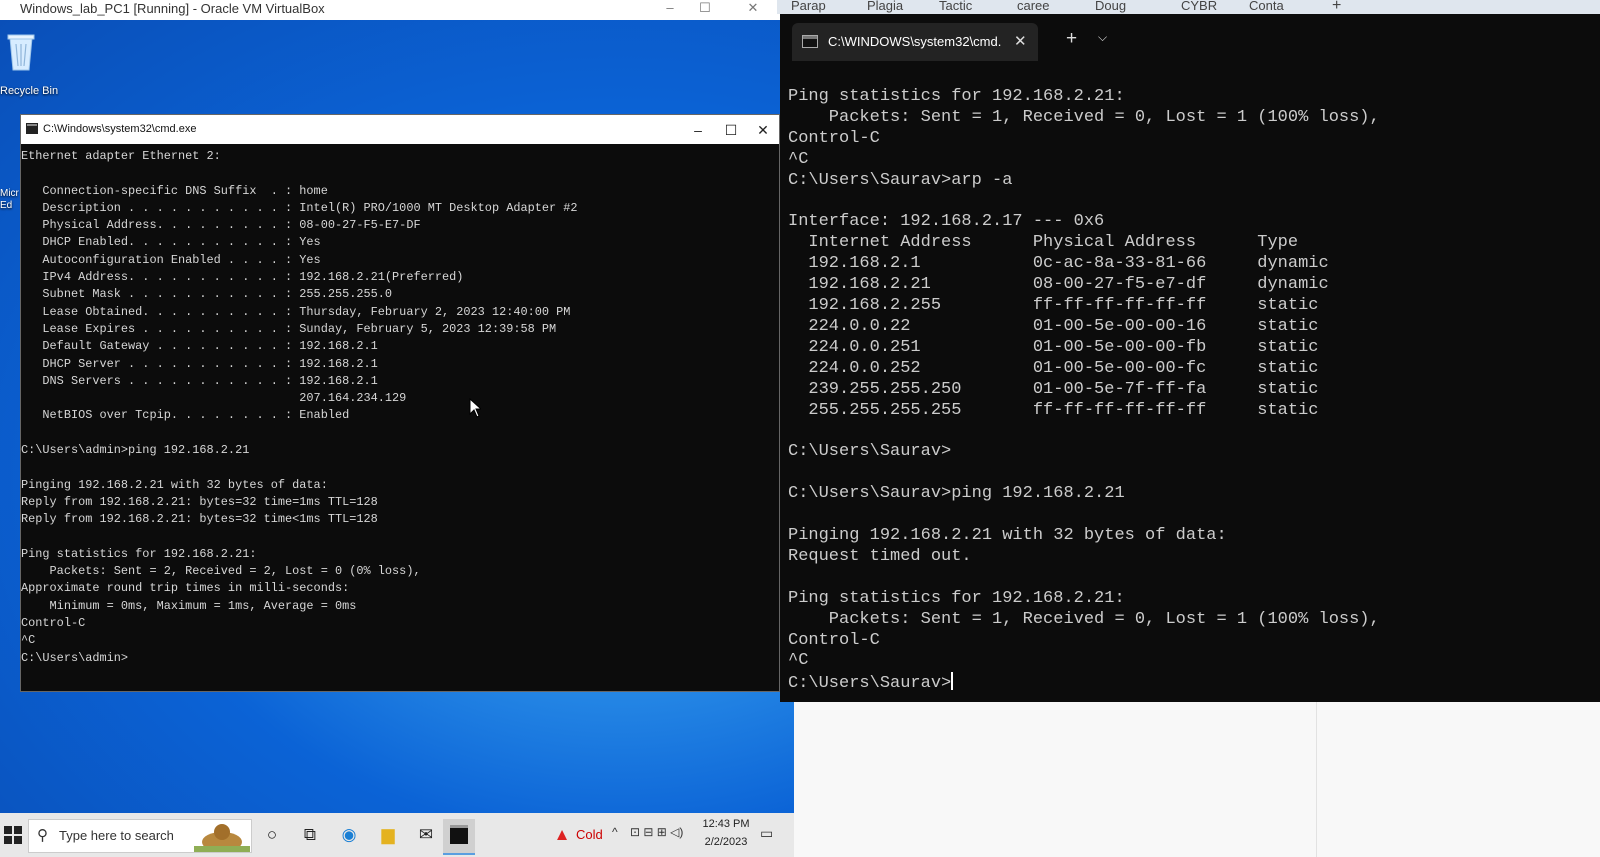 Image resolution: width=1600 pixels, height=857 pixels. I want to click on weather-text: Cold, so click(589, 834).